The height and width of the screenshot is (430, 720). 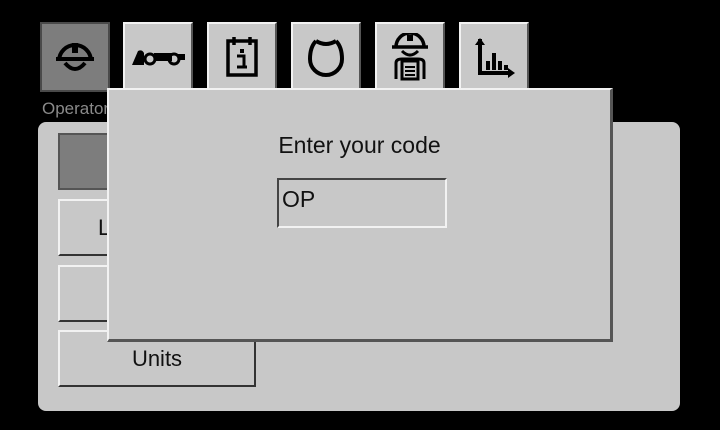 I want to click on tab-bucket, so click(x=326, y=57).